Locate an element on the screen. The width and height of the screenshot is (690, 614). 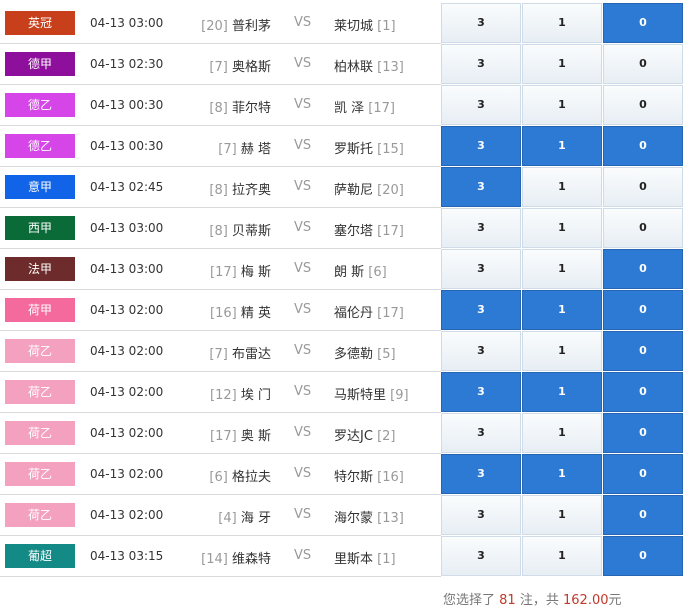
home-team-name: 贝蒂斯 is located at coordinates (251, 231).